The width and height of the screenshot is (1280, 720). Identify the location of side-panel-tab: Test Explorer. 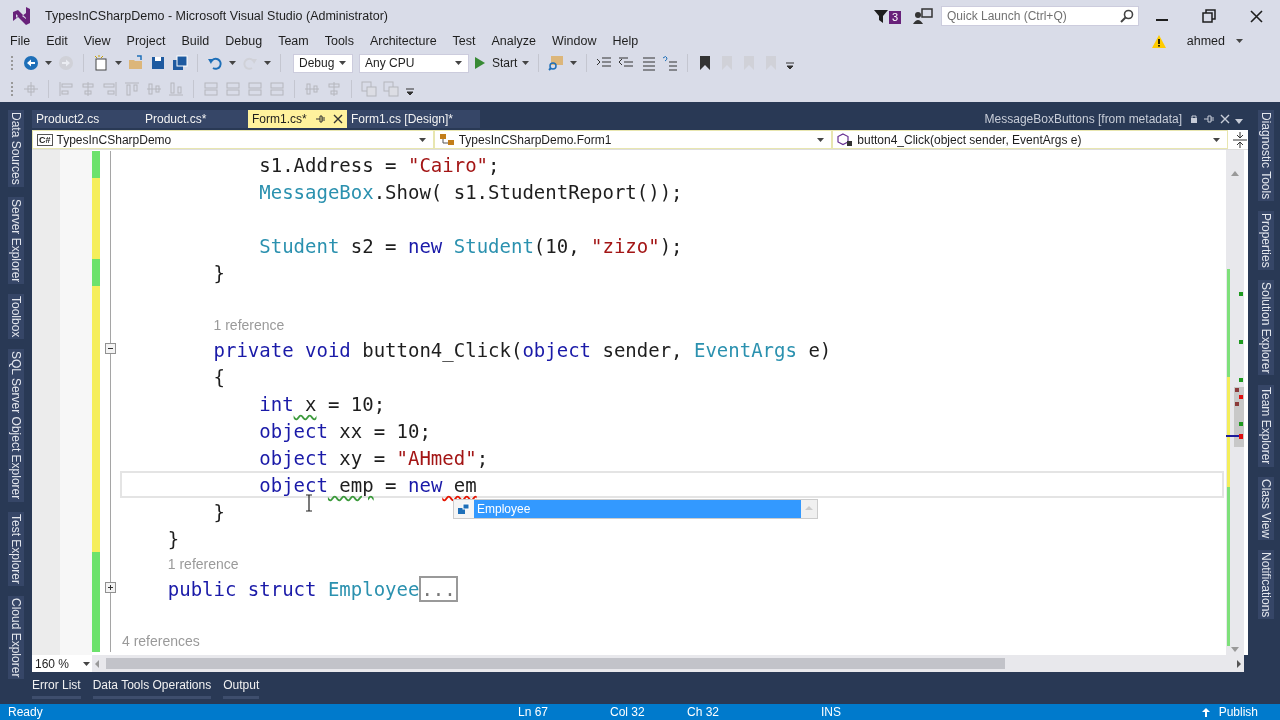
(16, 548).